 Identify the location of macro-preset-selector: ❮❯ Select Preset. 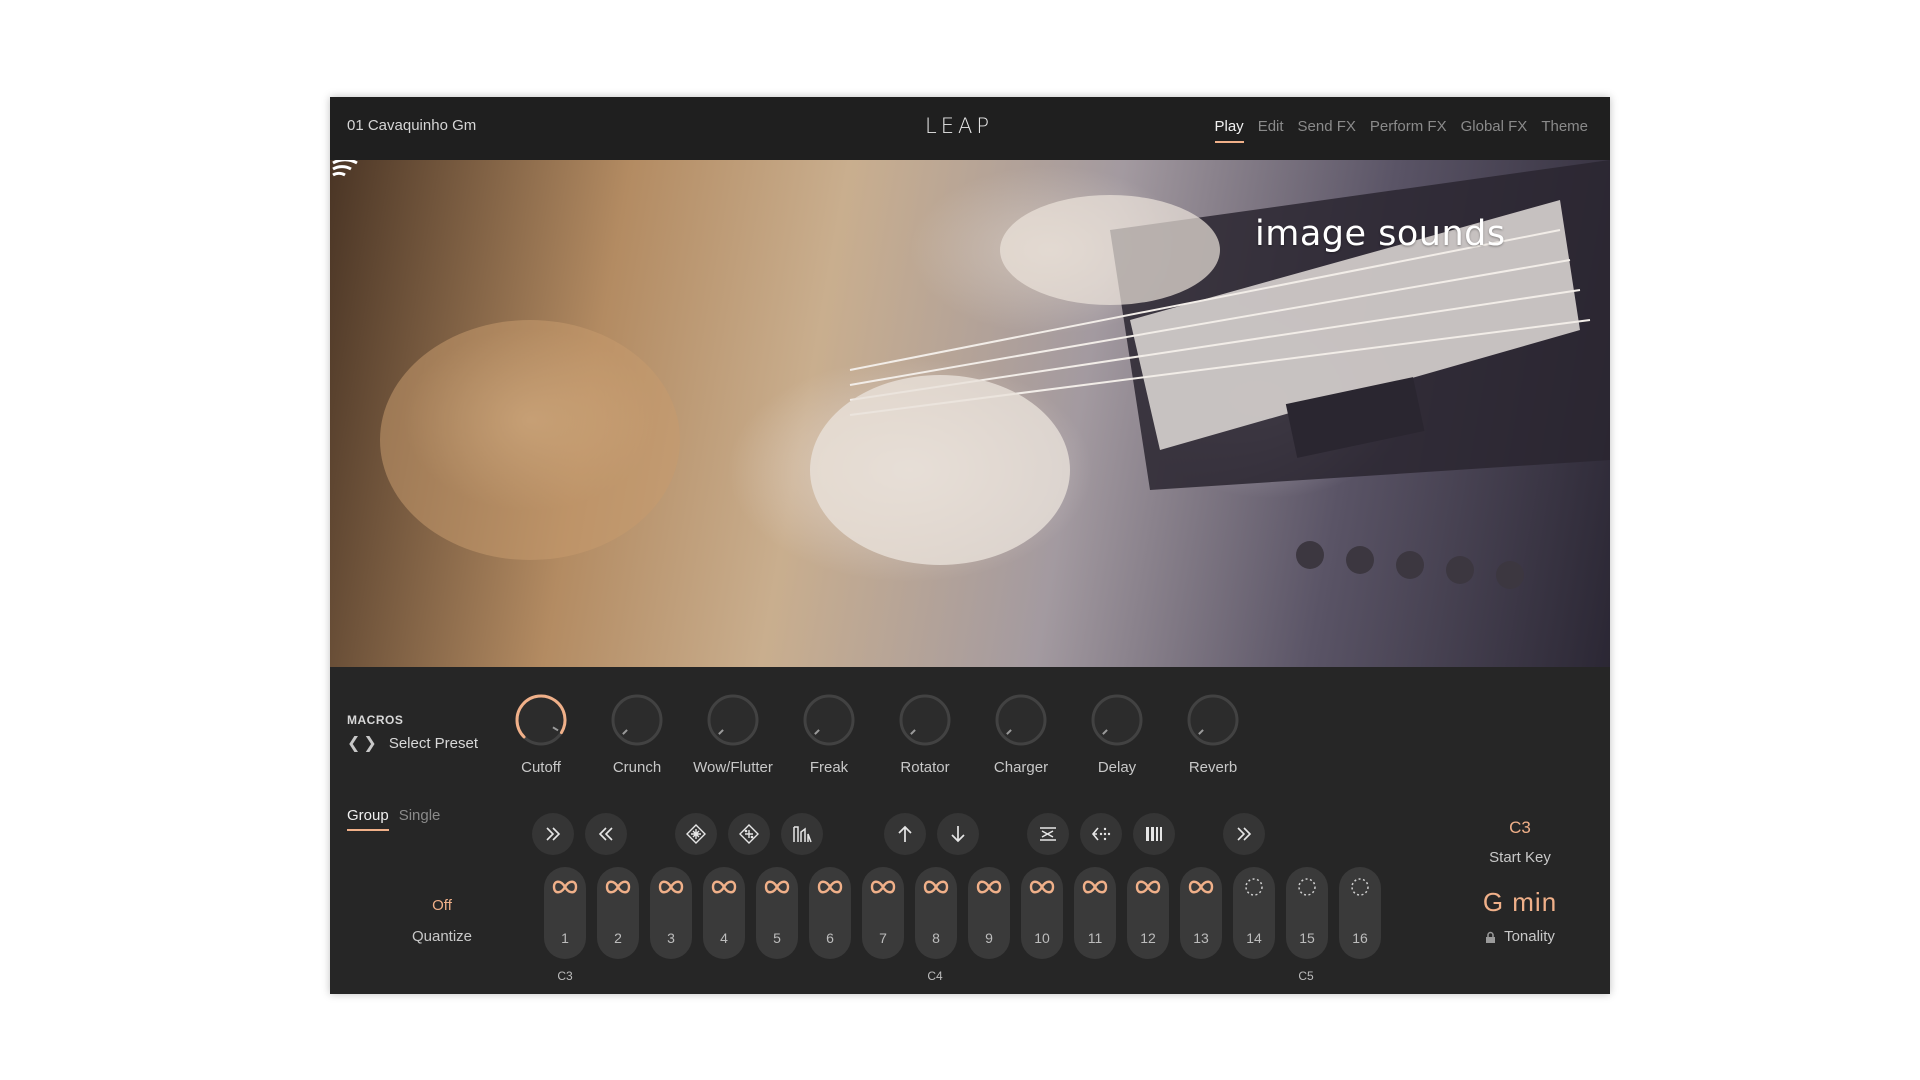
(412, 743).